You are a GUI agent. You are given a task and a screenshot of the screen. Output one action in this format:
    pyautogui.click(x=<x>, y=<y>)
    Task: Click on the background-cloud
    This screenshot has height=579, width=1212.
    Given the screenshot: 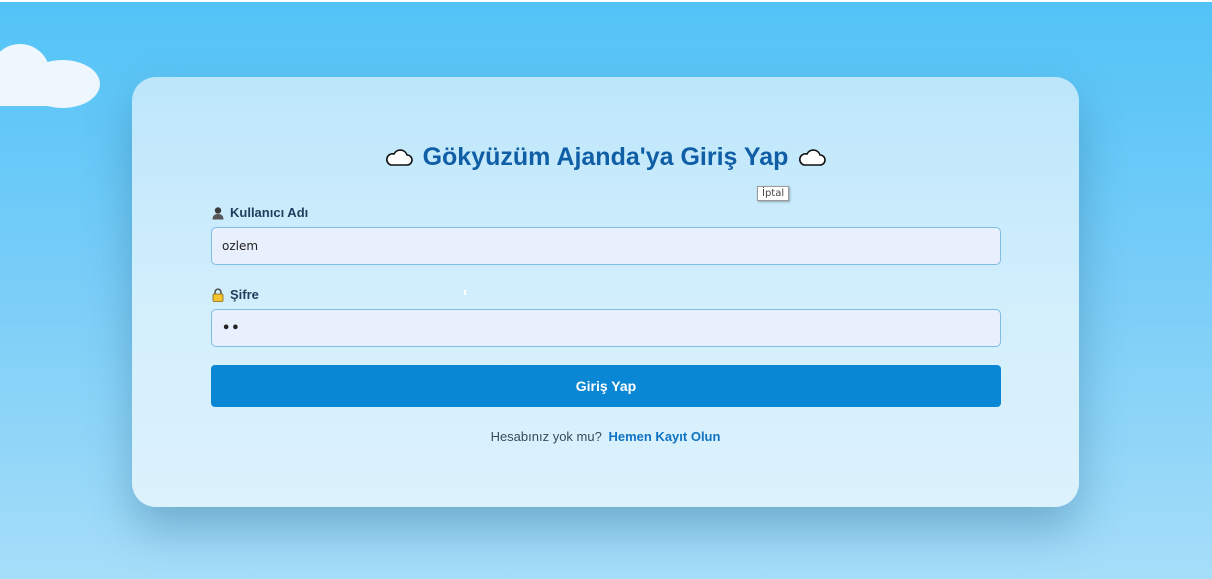 What is the action you would take?
    pyautogui.click(x=55, y=77)
    